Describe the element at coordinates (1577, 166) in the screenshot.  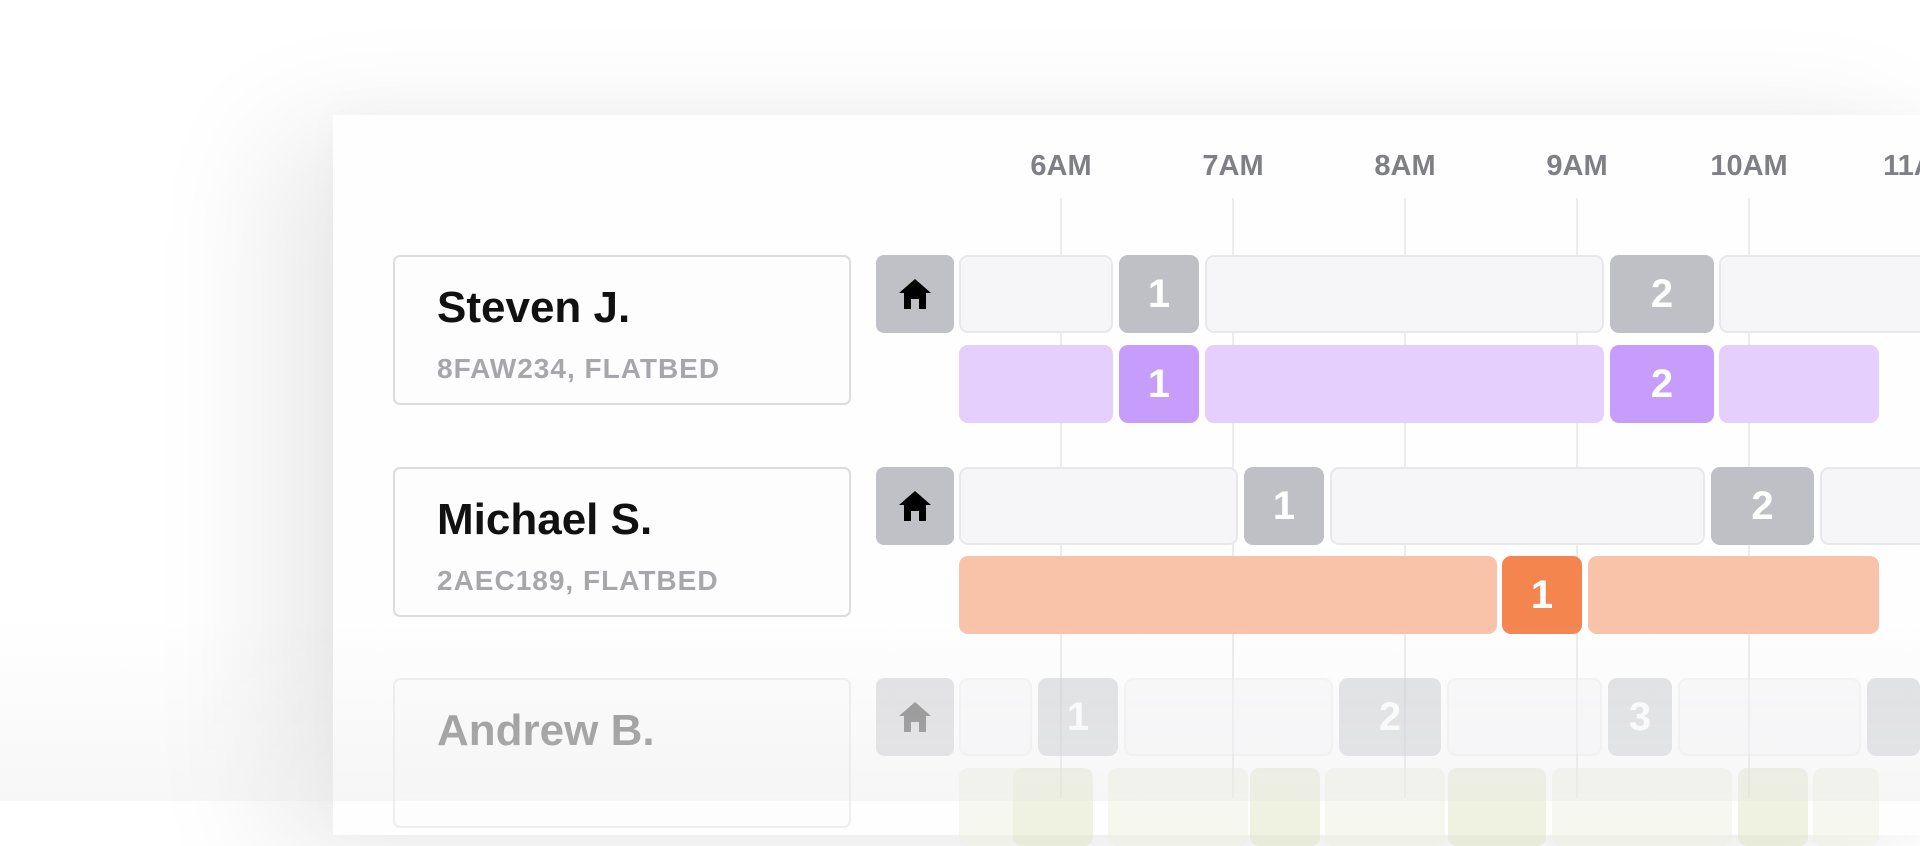
I see `hour-label-9am: 9AM` at that location.